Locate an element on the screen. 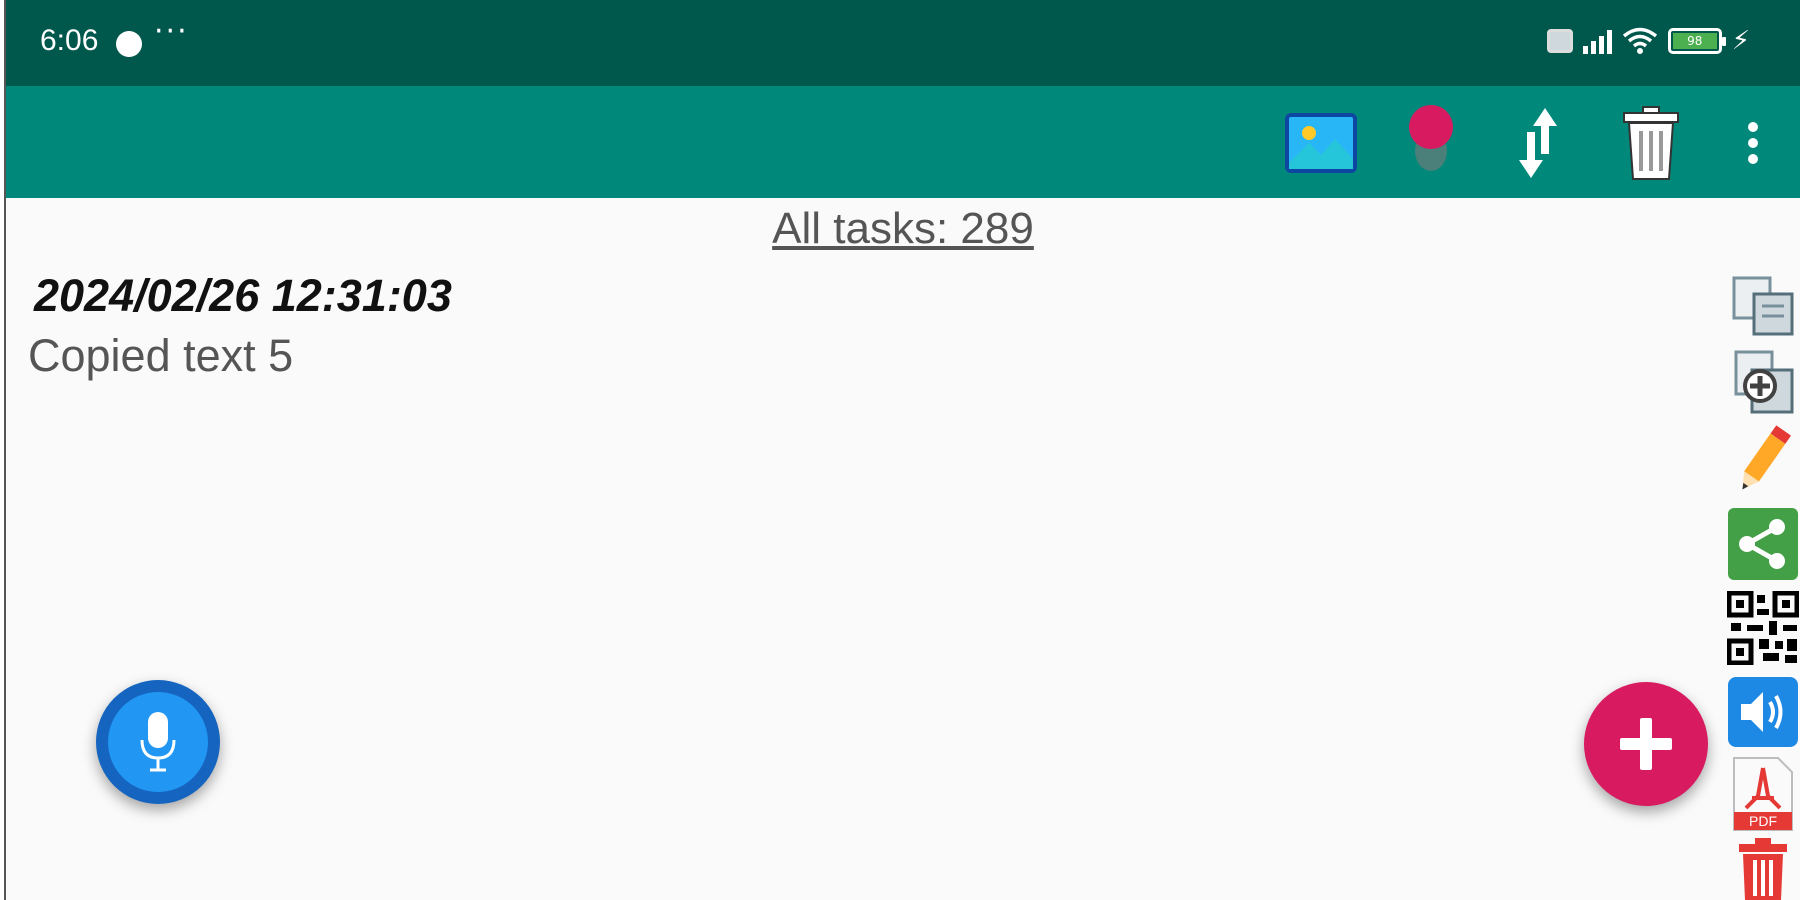 The image size is (1800, 900). status-indicators: 98 ⚡ is located at coordinates (1648, 41).